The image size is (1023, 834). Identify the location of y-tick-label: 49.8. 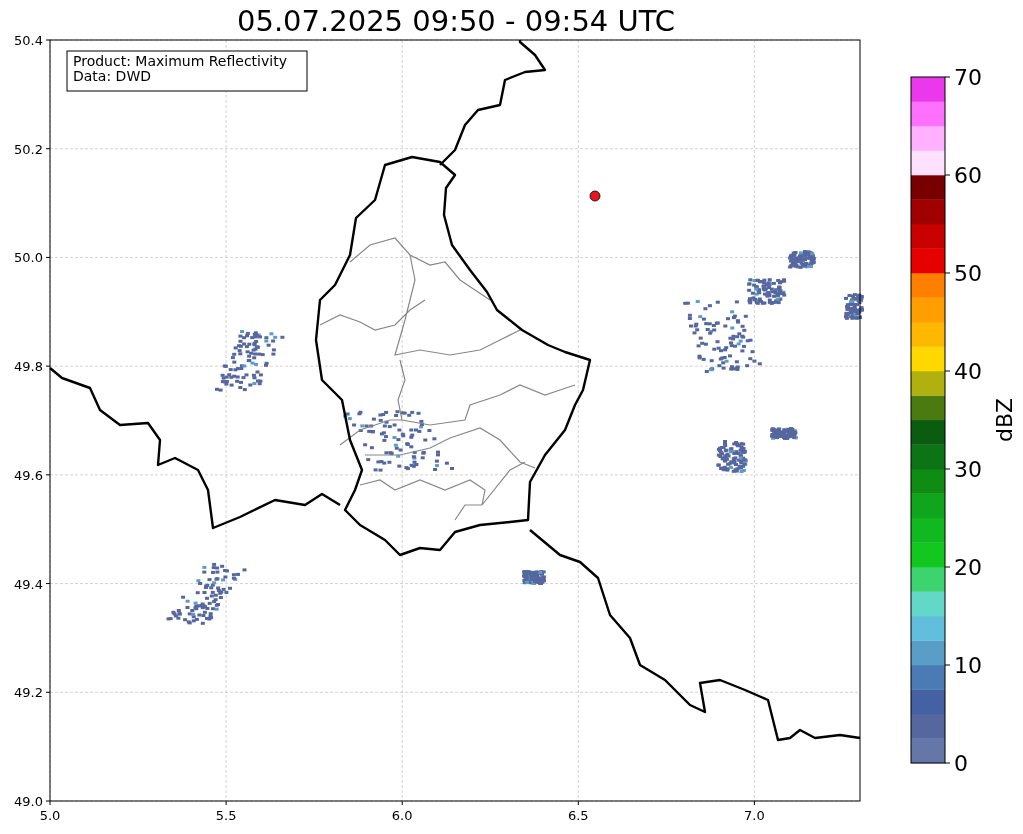
(28, 367).